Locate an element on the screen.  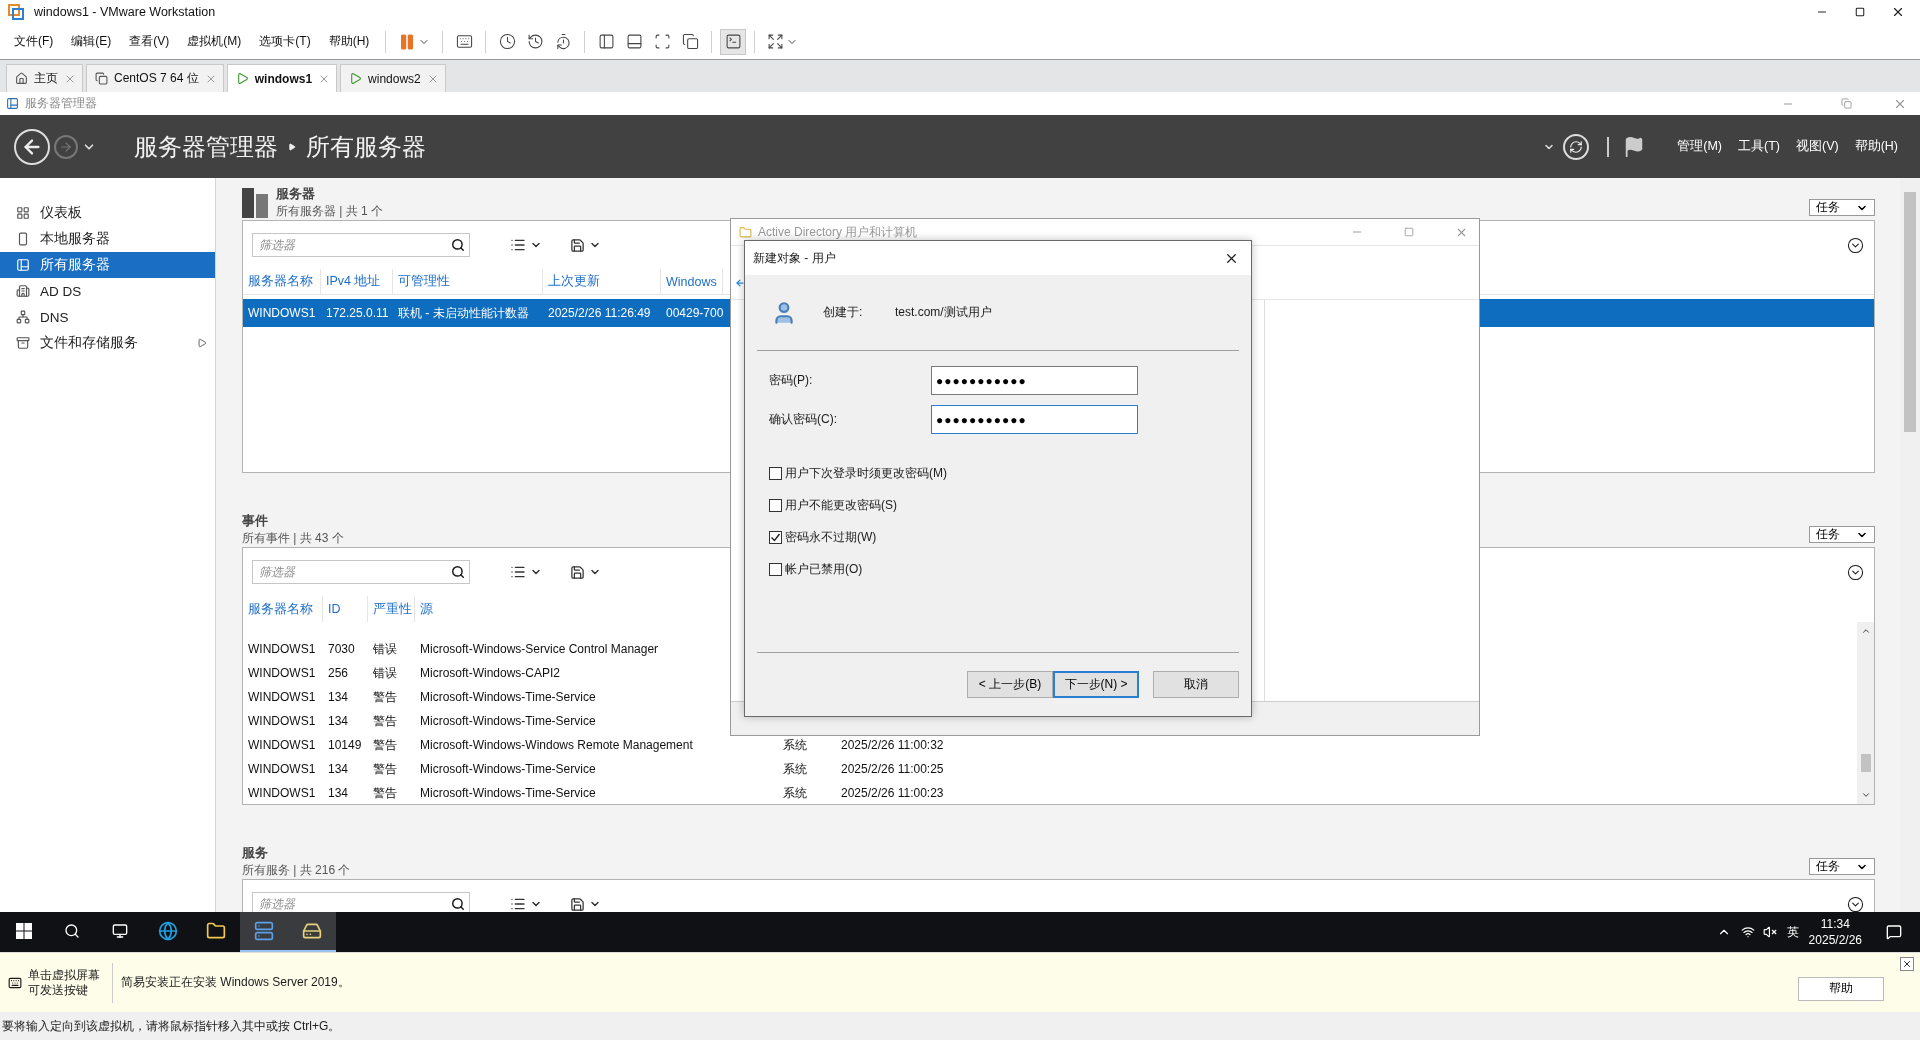
table-cell-text: Microsoft-Windows-Windows Remote Management is located at coordinates (556, 745).